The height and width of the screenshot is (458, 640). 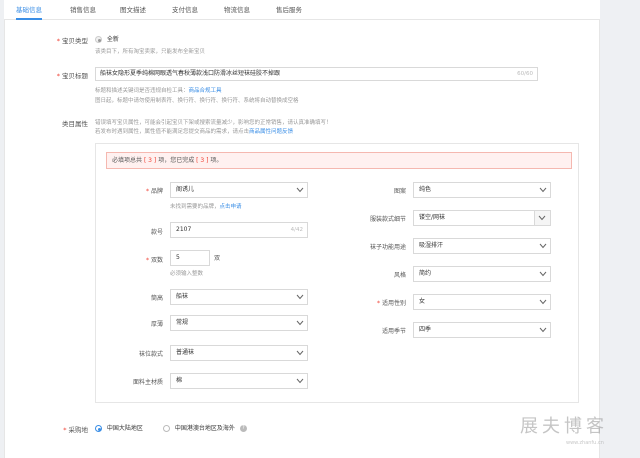 I want to click on category-attr-label: 类目属性, so click(x=75, y=124).